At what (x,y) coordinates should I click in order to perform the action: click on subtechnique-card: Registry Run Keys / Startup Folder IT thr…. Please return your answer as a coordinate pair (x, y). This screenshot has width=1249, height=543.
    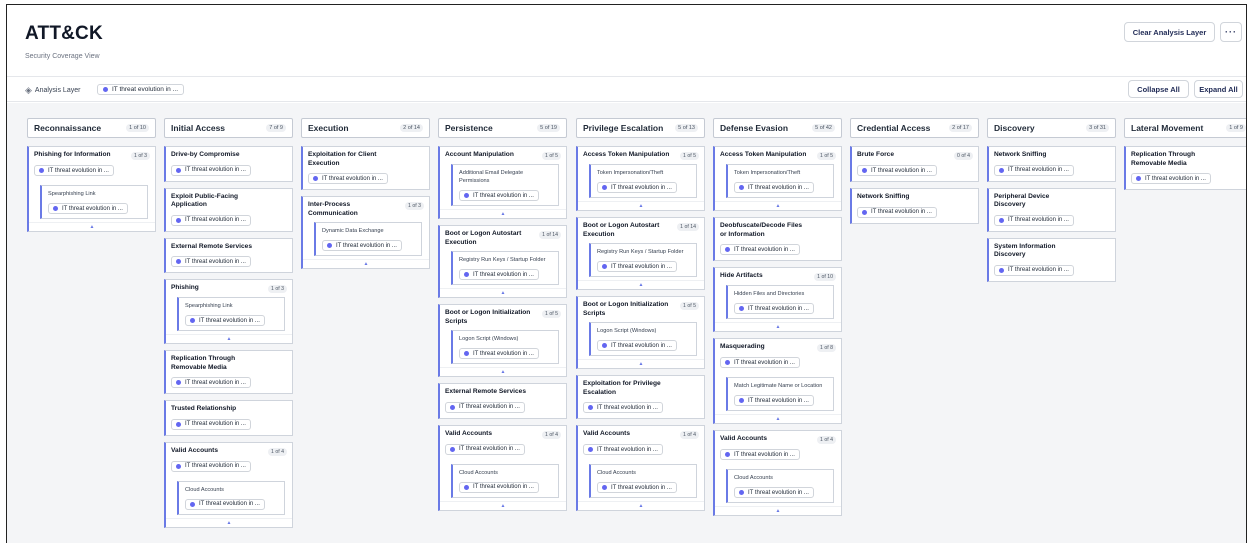
    Looking at the image, I should click on (643, 260).